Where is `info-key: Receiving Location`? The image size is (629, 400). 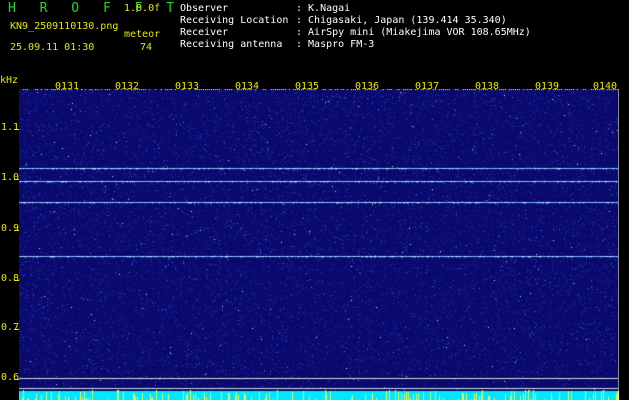 info-key: Receiving Location is located at coordinates (234, 20).